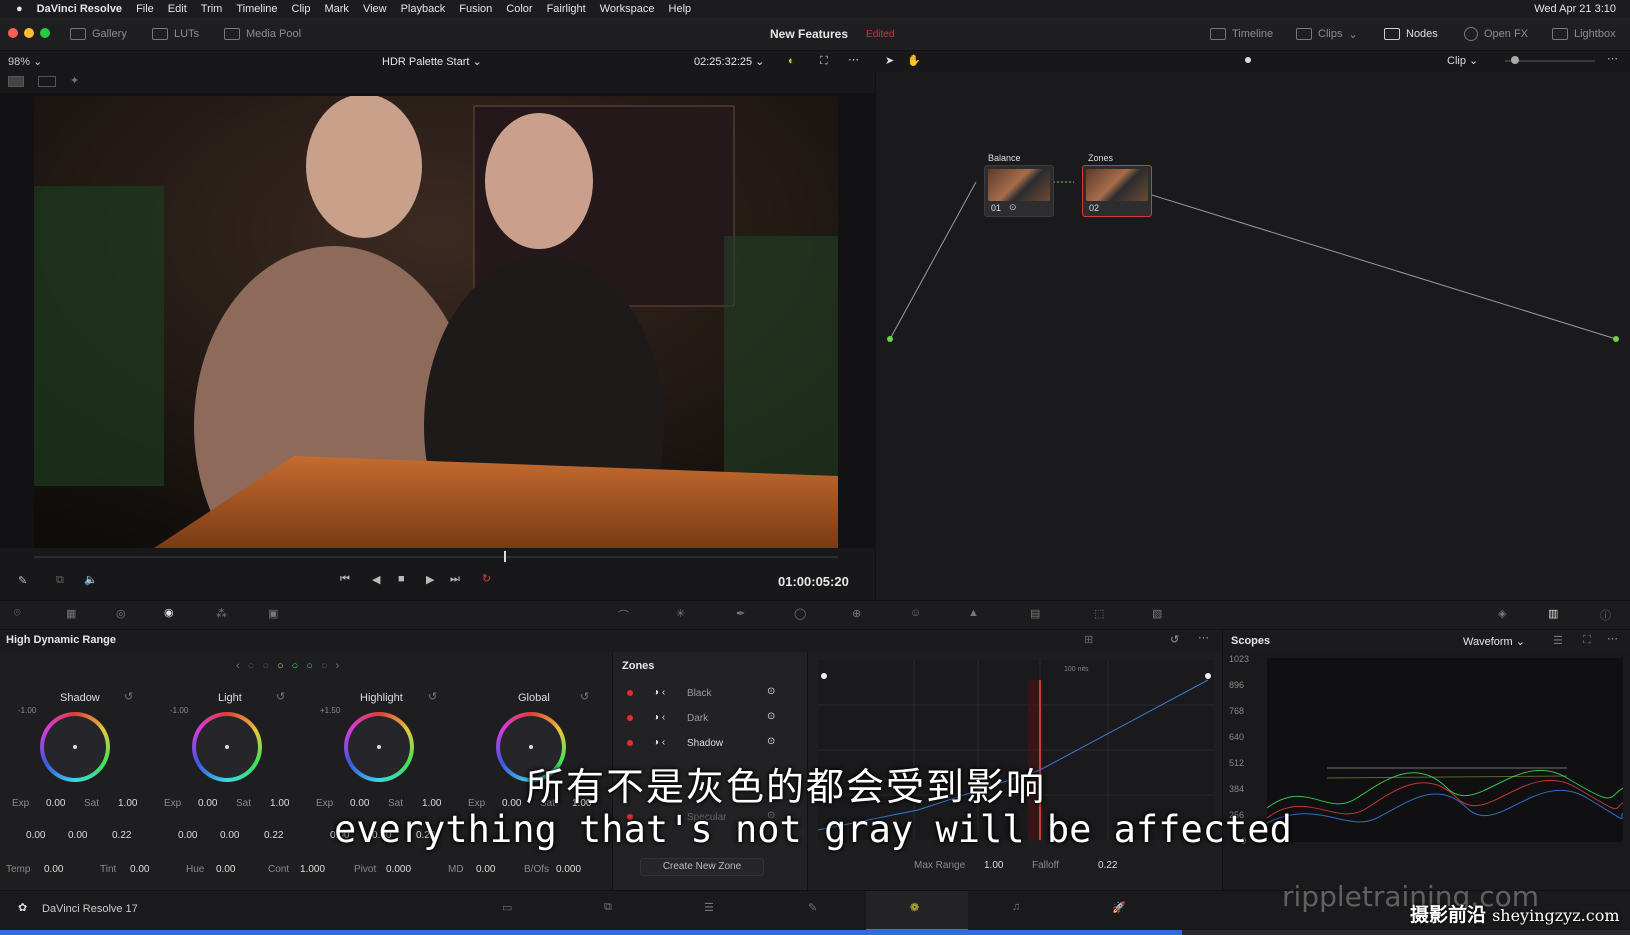  I want to click on lightbox-button: Lightbox, so click(1584, 34).